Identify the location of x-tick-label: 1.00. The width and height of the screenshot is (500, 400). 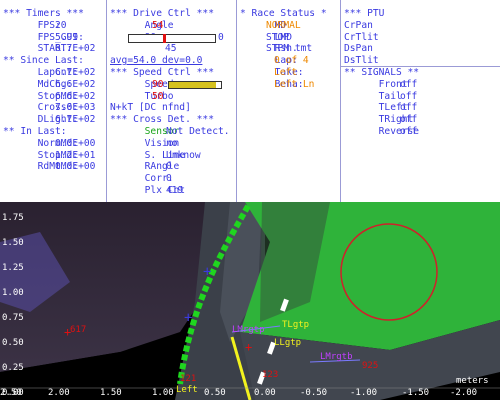
(163, 393).